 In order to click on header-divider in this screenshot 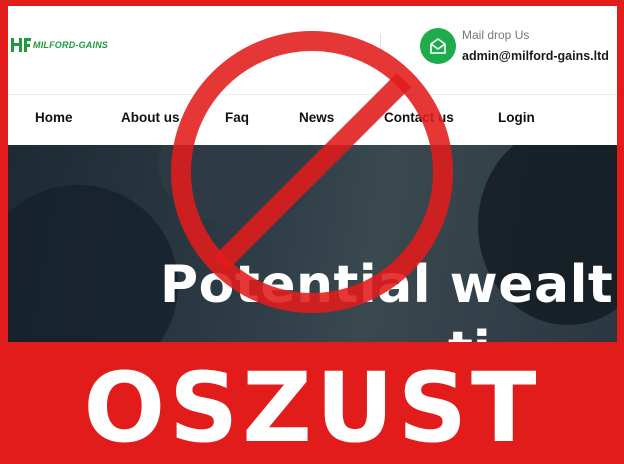, I will do `click(380, 53)`.